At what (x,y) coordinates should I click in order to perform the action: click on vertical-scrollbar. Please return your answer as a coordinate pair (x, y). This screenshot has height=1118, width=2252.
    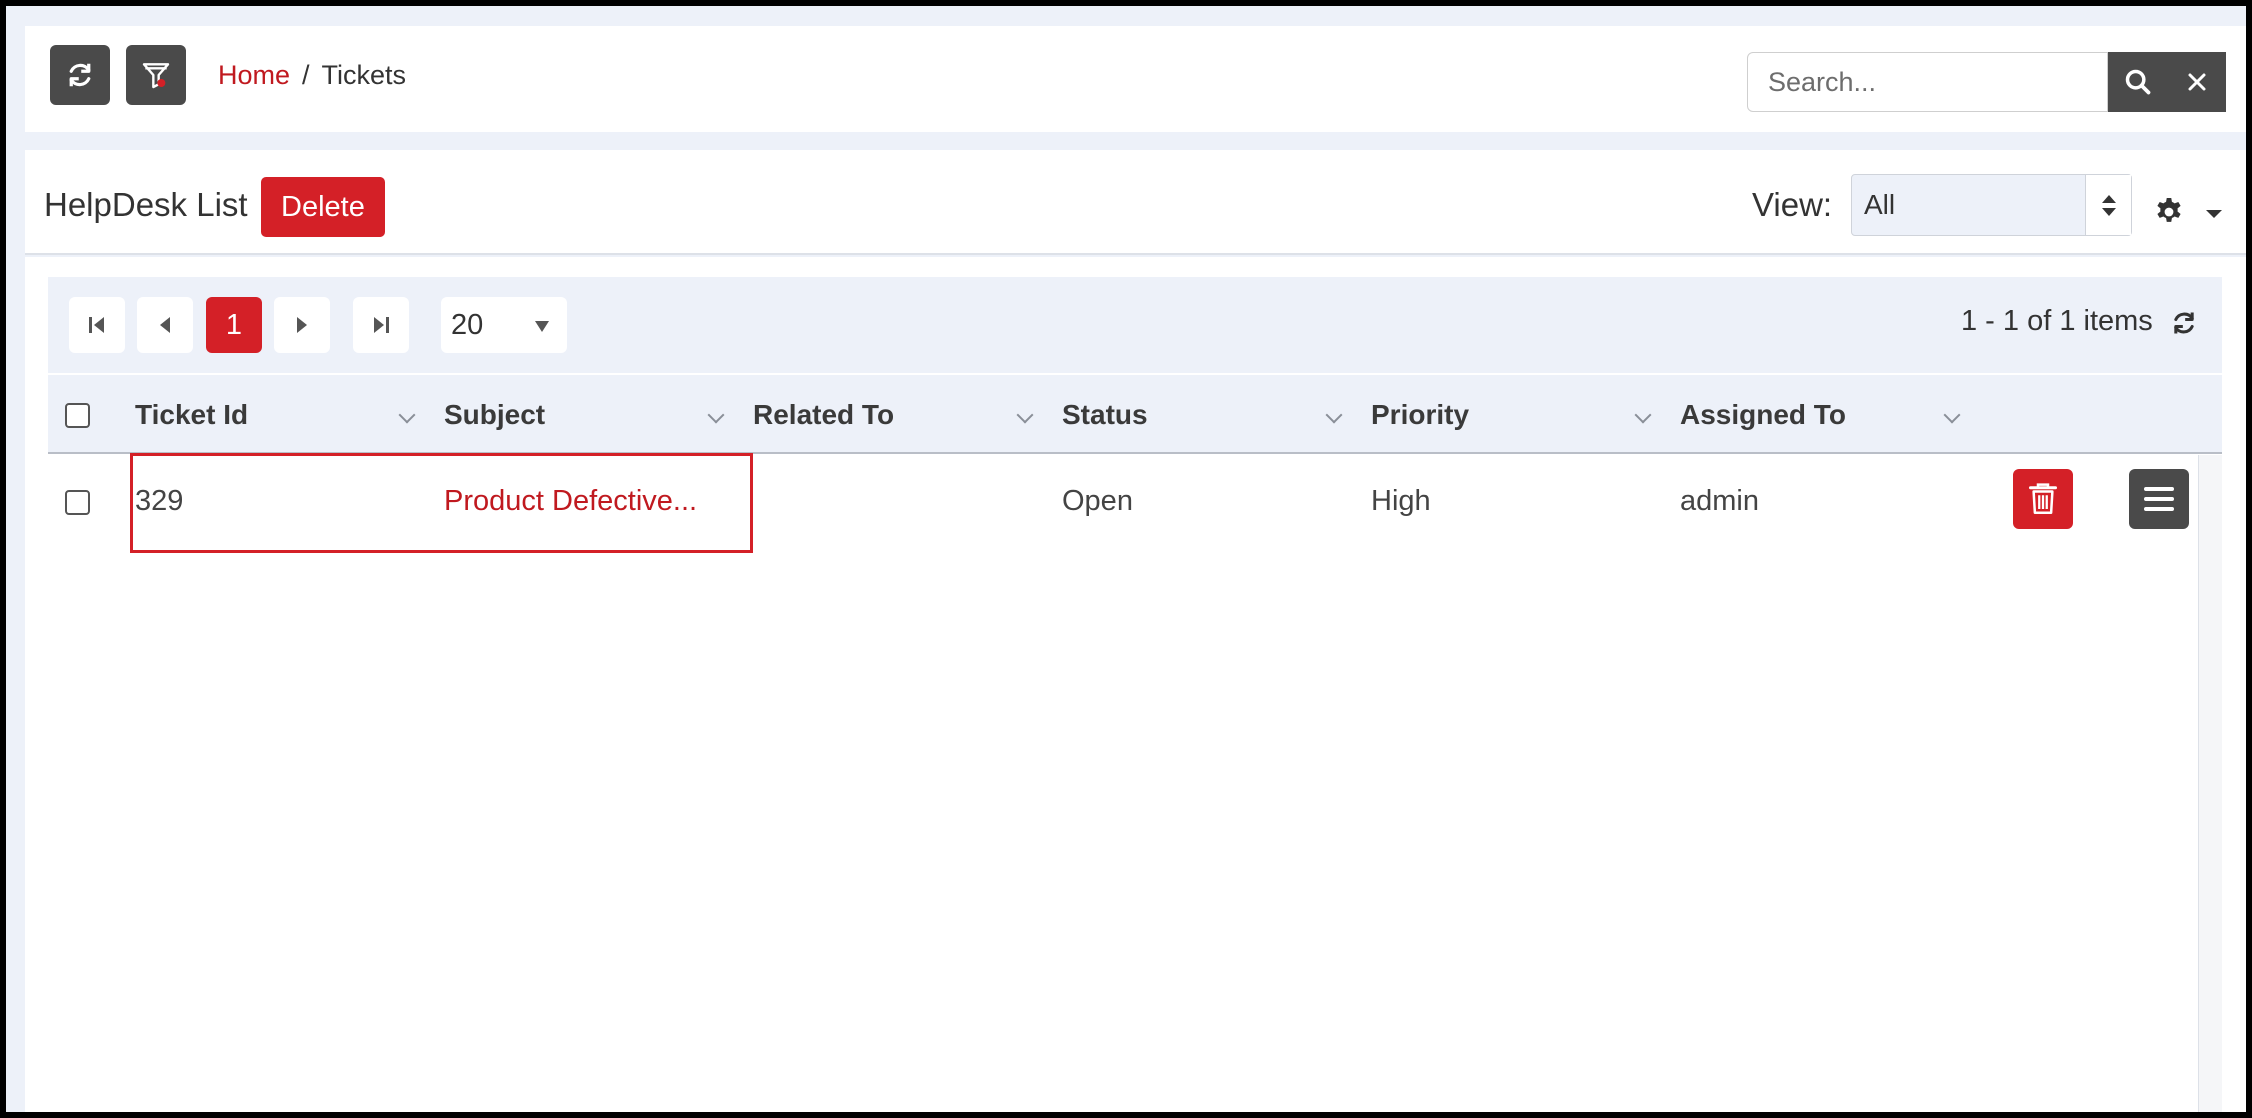
    Looking at the image, I should click on (2210, 783).